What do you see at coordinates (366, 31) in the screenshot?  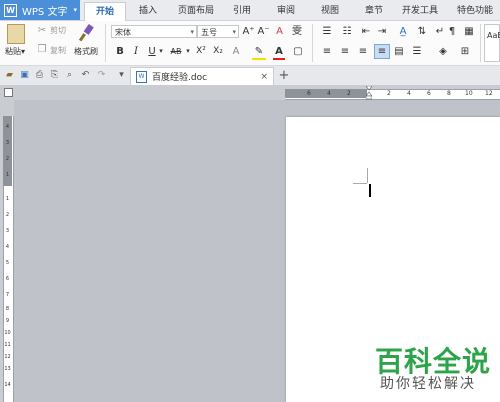 I see `decrease-indent-icon: ⇤` at bounding box center [366, 31].